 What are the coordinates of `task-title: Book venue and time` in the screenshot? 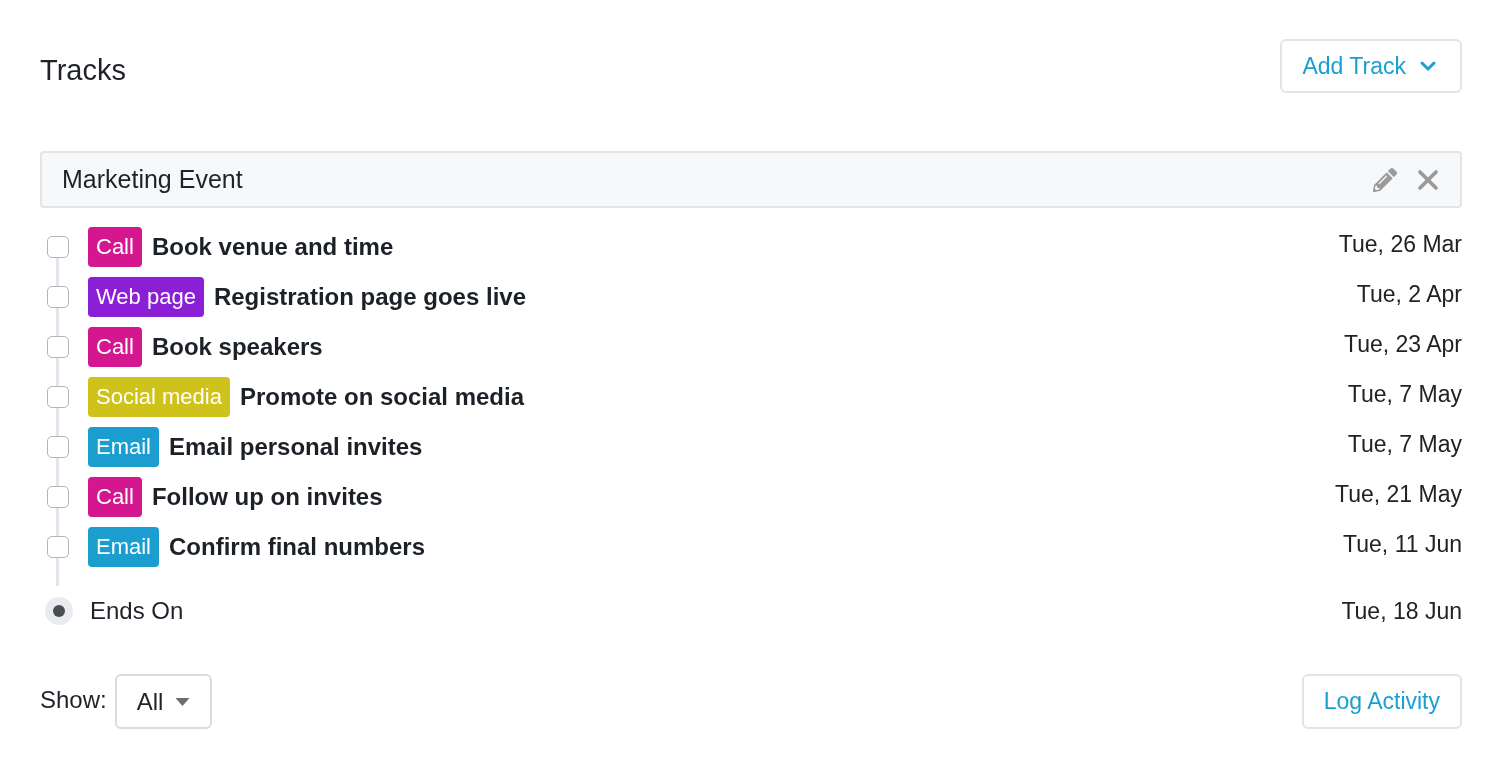 It's located at (272, 247).